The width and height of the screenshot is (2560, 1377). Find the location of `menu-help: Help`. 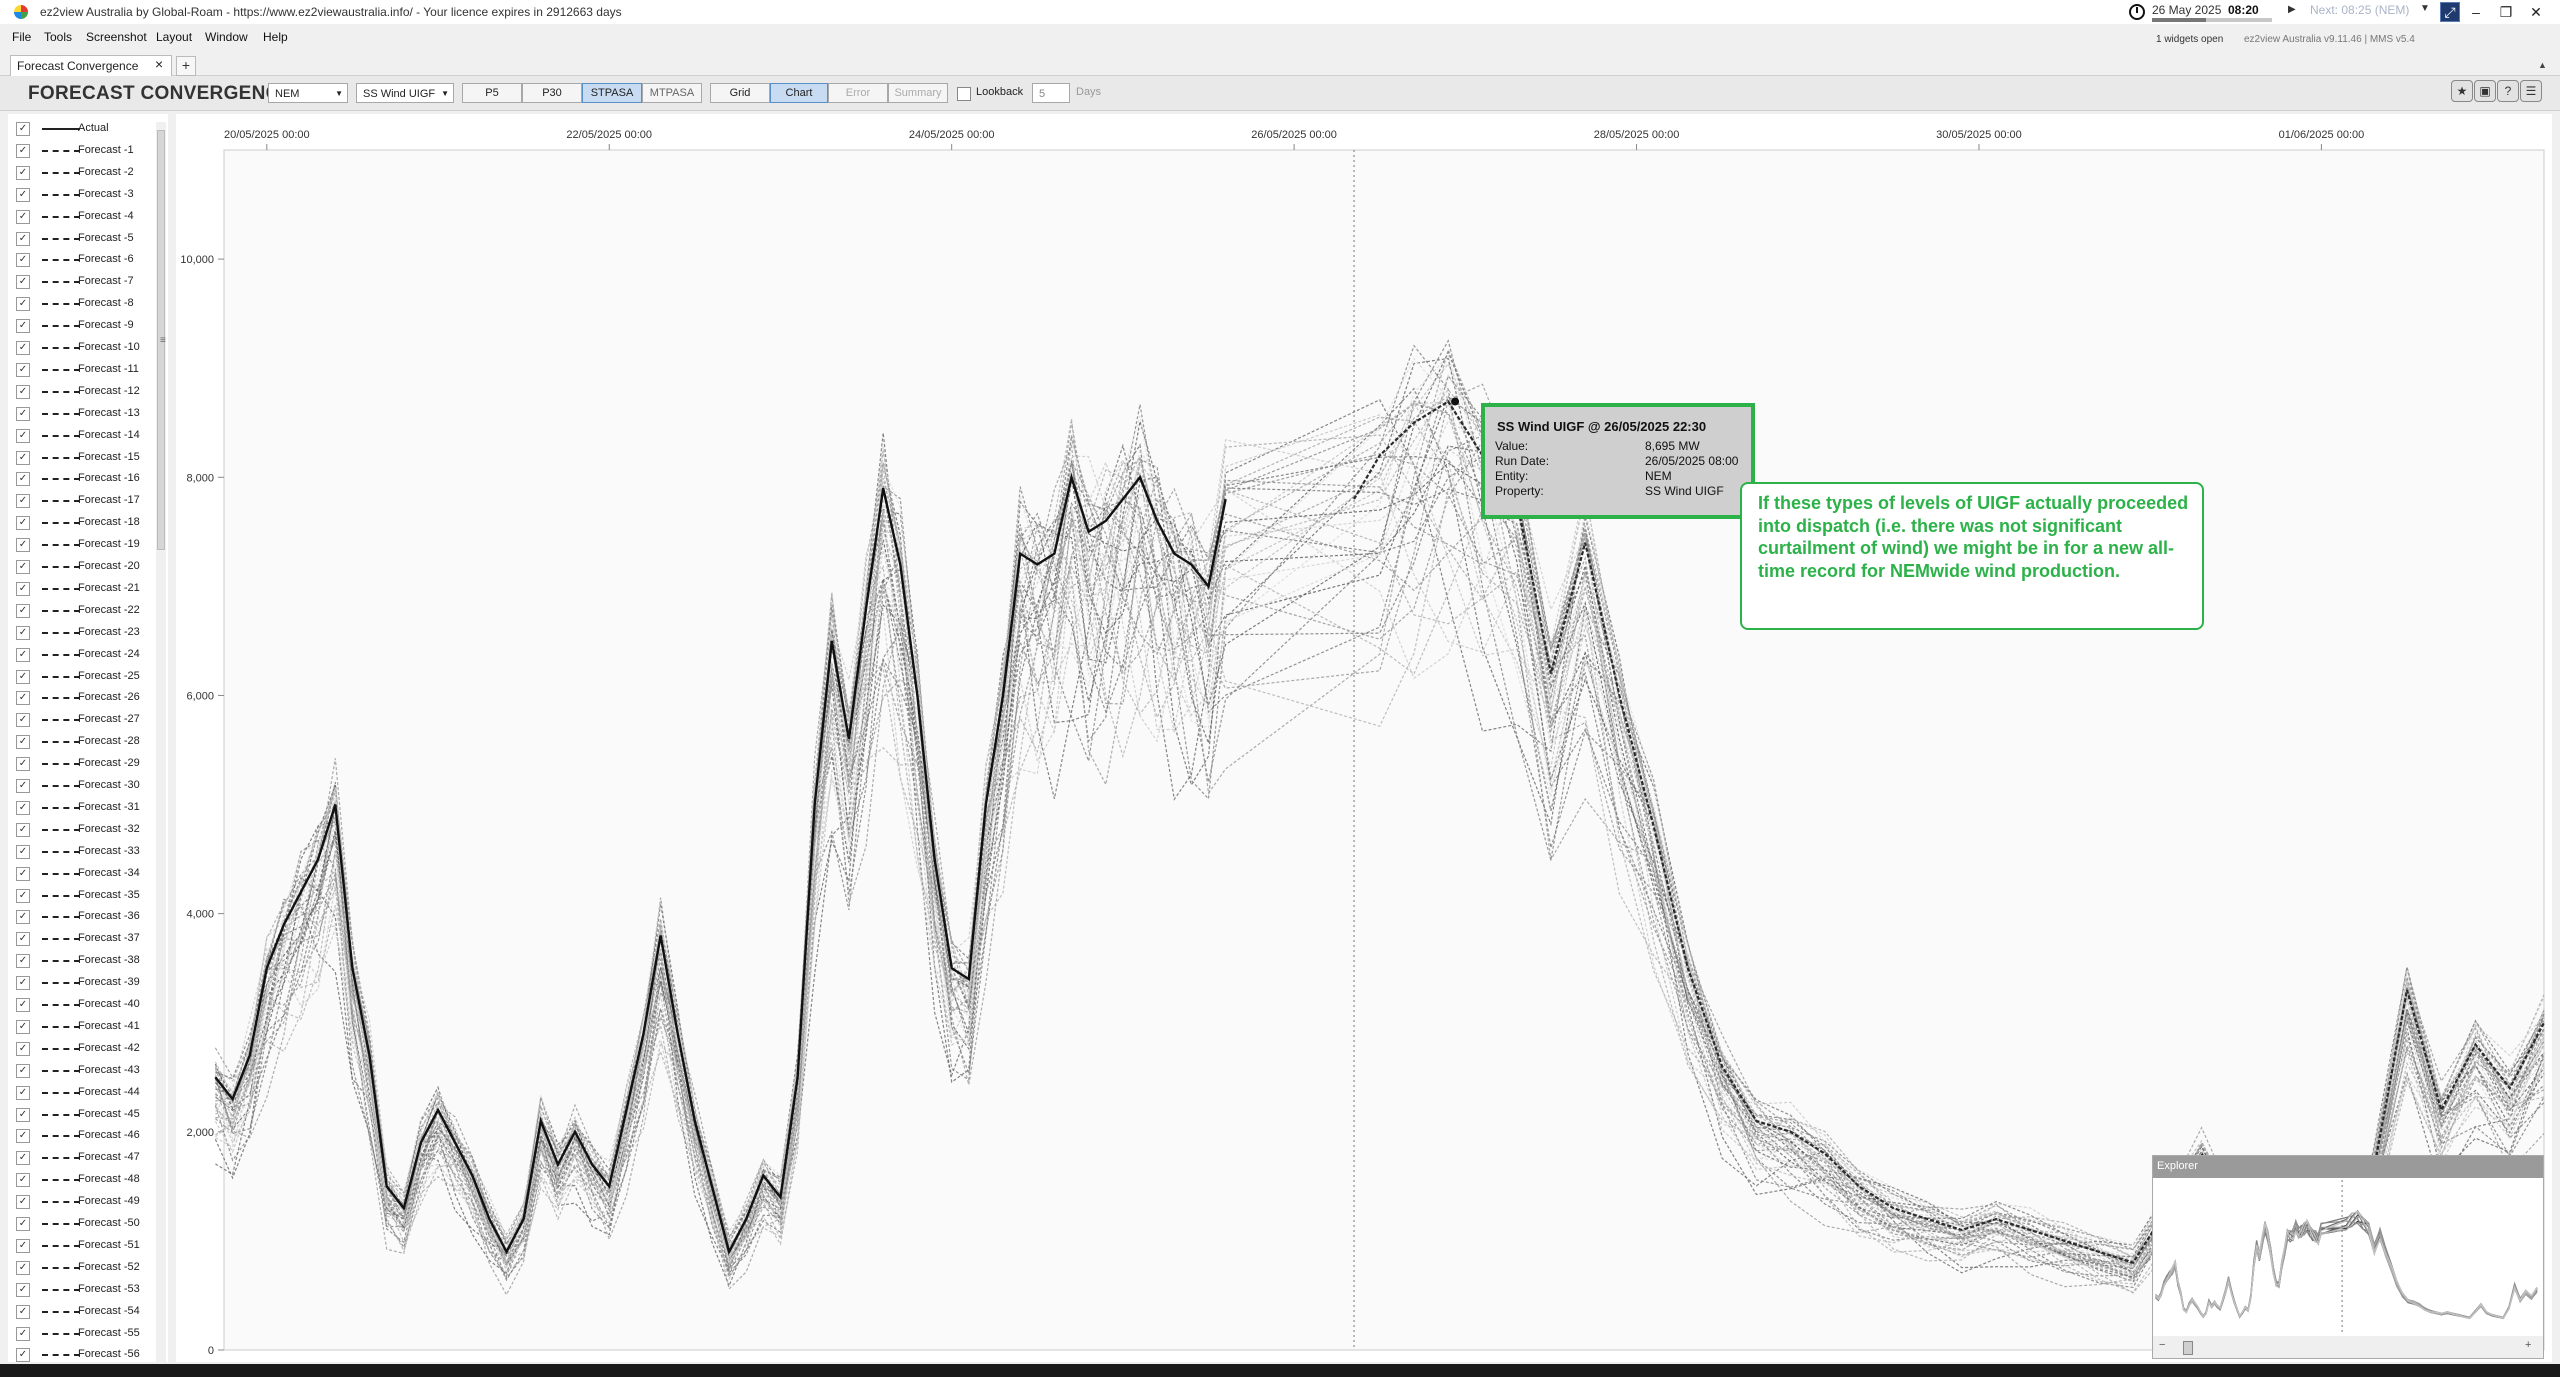

menu-help: Help is located at coordinates (275, 37).